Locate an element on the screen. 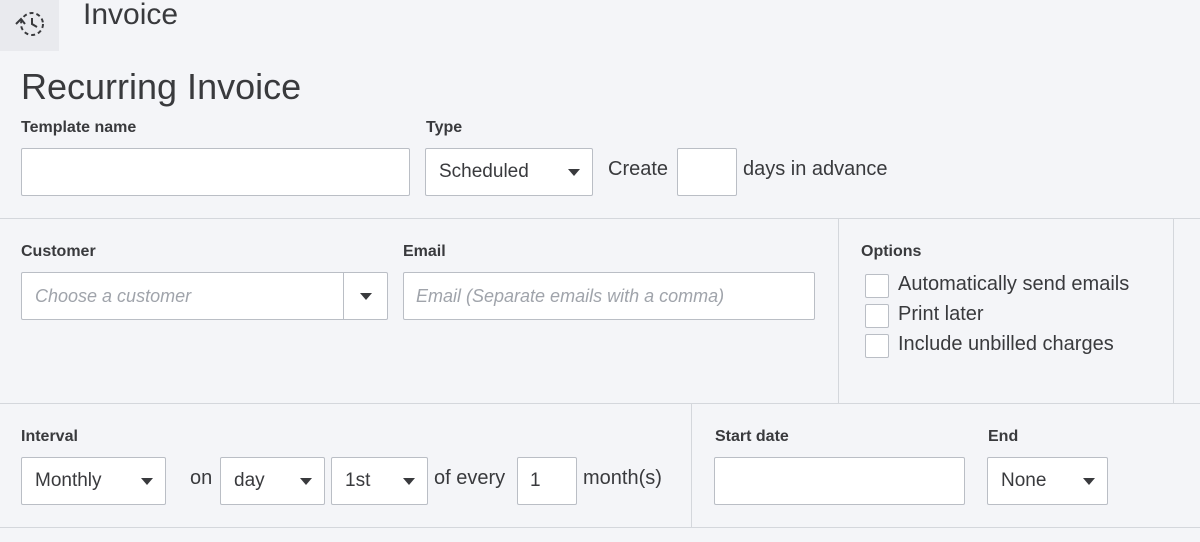 This screenshot has height=542, width=1200. print-later-label: Print later is located at coordinates (941, 314).